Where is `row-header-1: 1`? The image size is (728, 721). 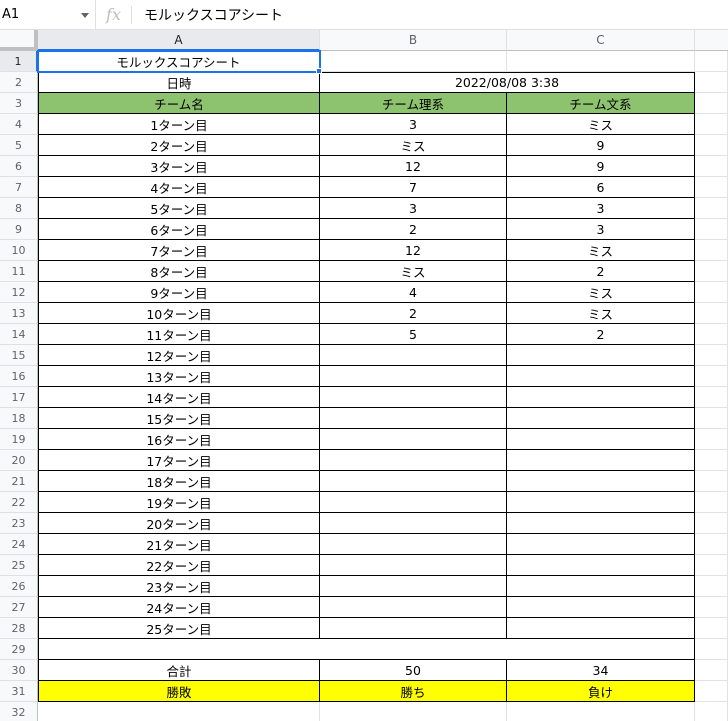
row-header-1: 1 is located at coordinates (19, 61).